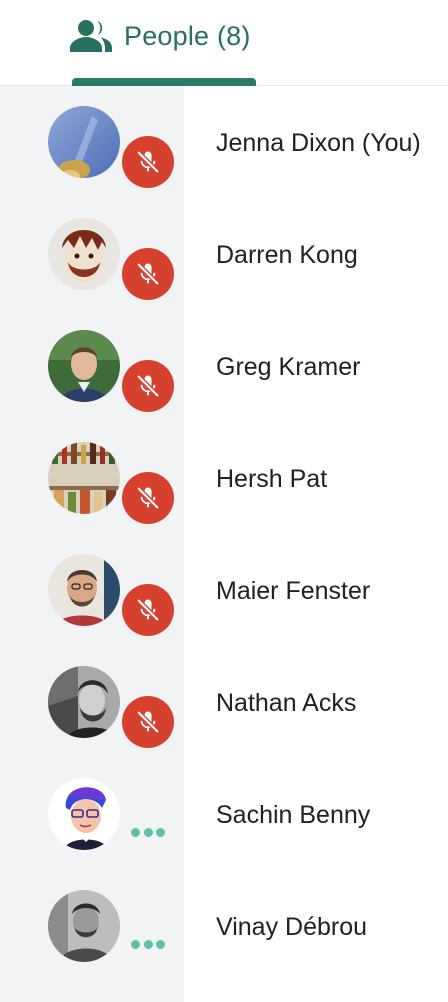 This screenshot has width=448, height=1002. I want to click on tab-people: People (8), so click(159, 36).